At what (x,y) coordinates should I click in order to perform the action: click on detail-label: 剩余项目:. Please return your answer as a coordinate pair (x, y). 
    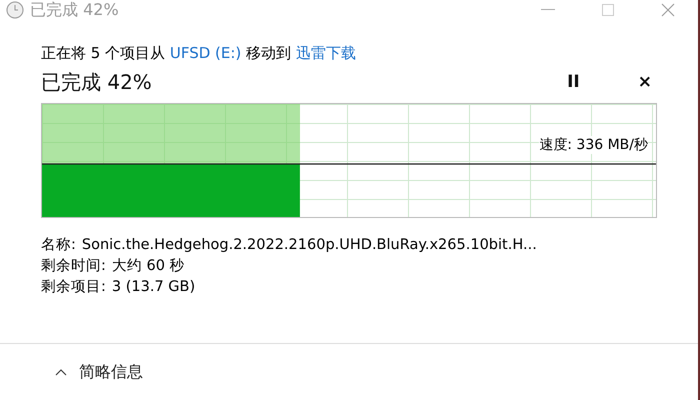
    Looking at the image, I should click on (73, 287).